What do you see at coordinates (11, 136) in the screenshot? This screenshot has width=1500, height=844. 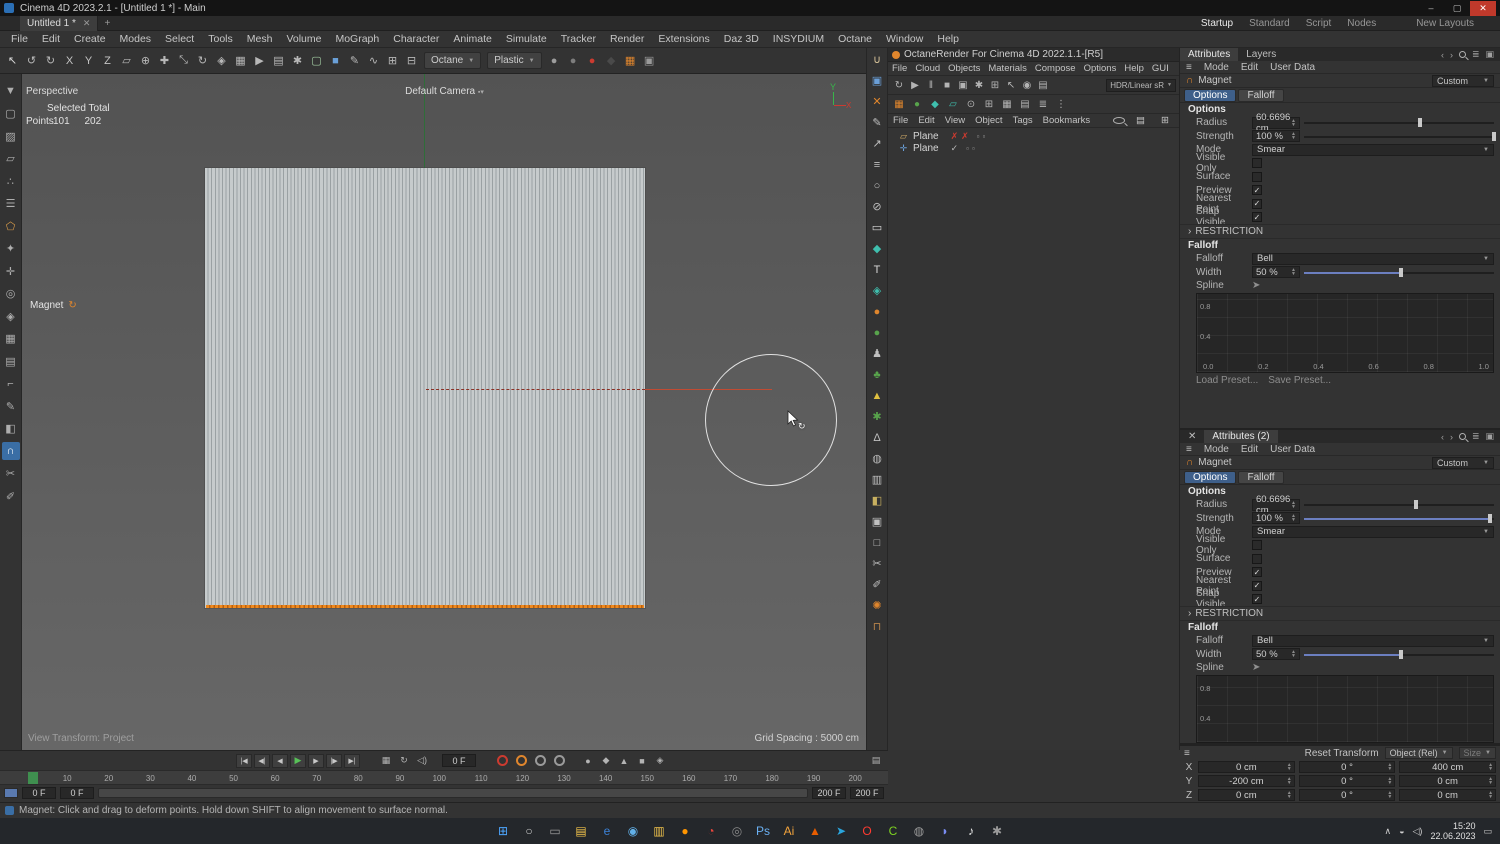 I see `texture-mode-icon: ▨` at bounding box center [11, 136].